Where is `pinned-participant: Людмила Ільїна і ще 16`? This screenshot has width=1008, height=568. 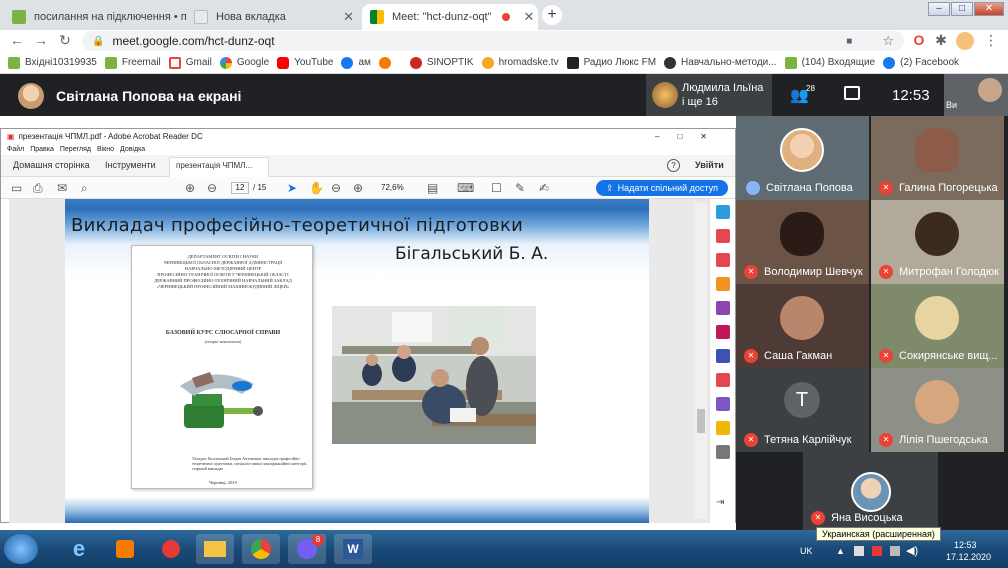 pinned-participant: Людмила Ільїна і ще 16 is located at coordinates (709, 95).